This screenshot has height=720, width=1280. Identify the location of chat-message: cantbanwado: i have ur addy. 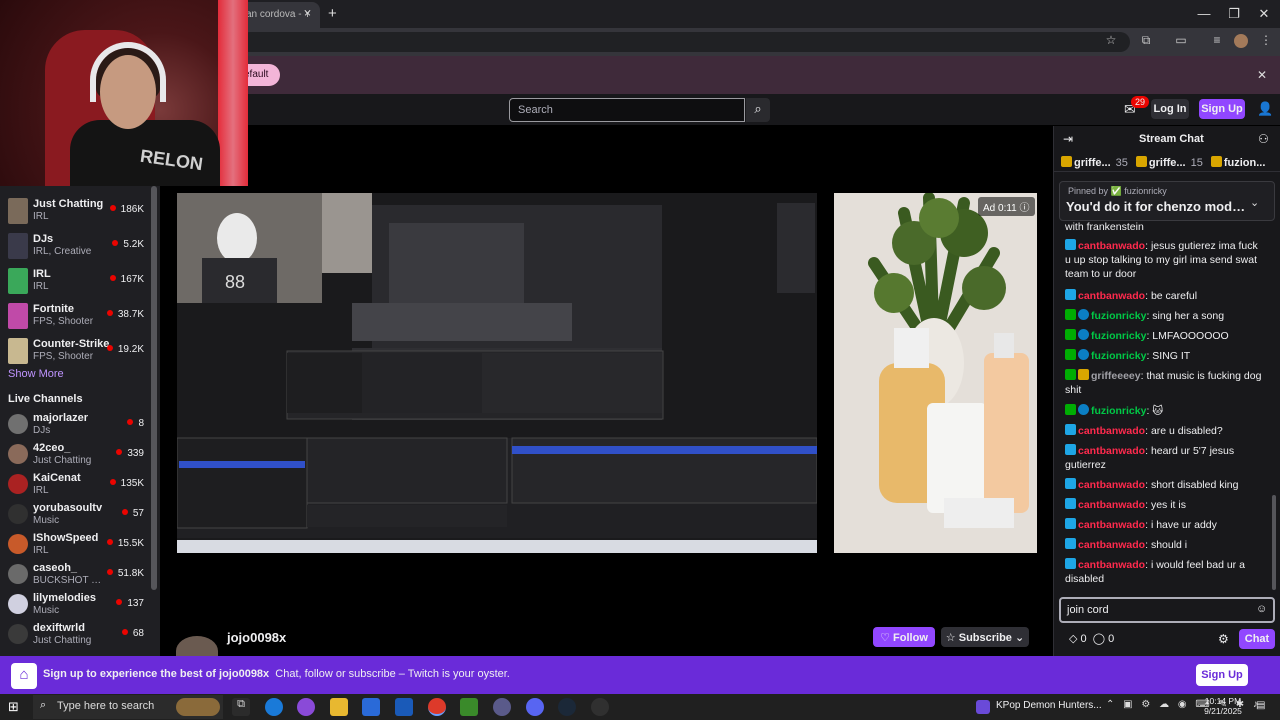
(1165, 525).